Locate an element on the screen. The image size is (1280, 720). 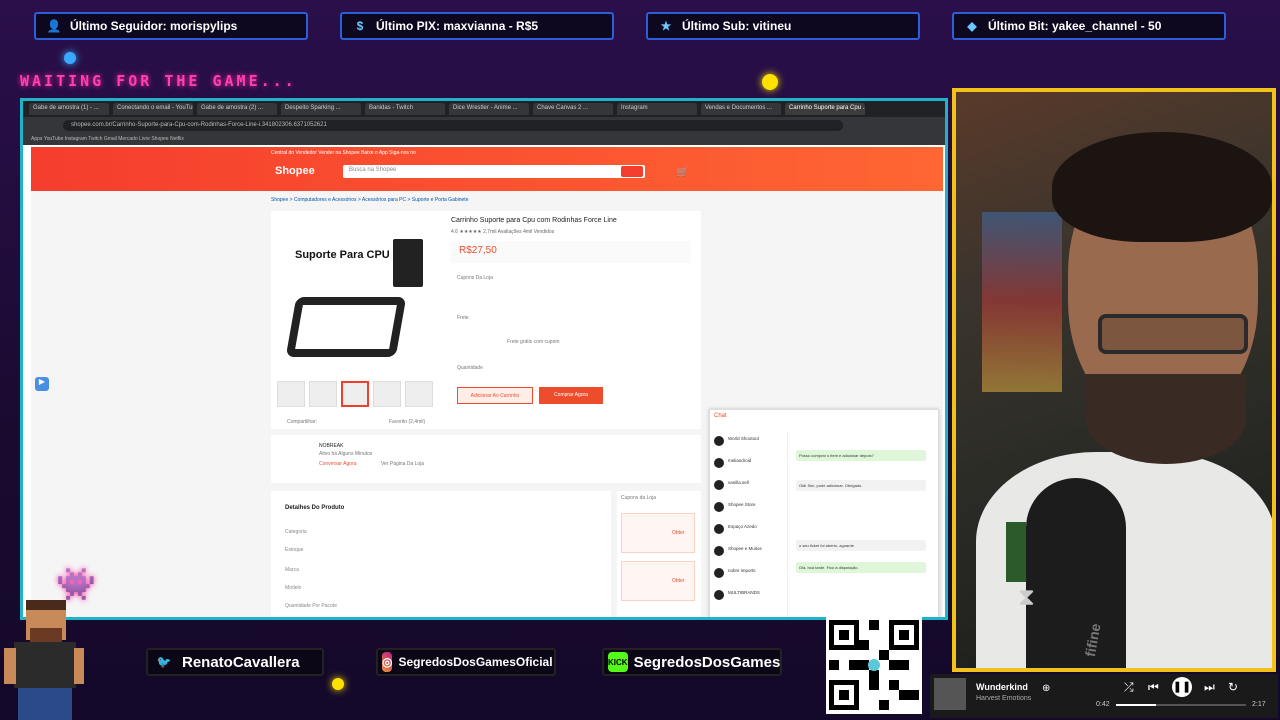
track-artist: Harvest Emotions is located at coordinates (1004, 698).